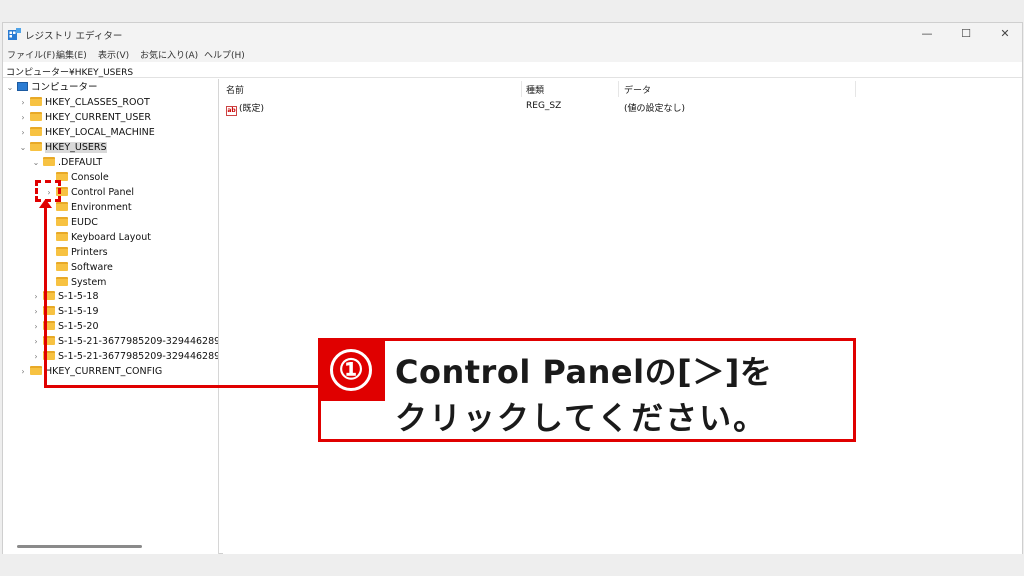 The height and width of the screenshot is (576, 1024). Describe the element at coordinates (70, 73) in the screenshot. I see `address-path: コンピューター¥HKEY_USERS` at that location.